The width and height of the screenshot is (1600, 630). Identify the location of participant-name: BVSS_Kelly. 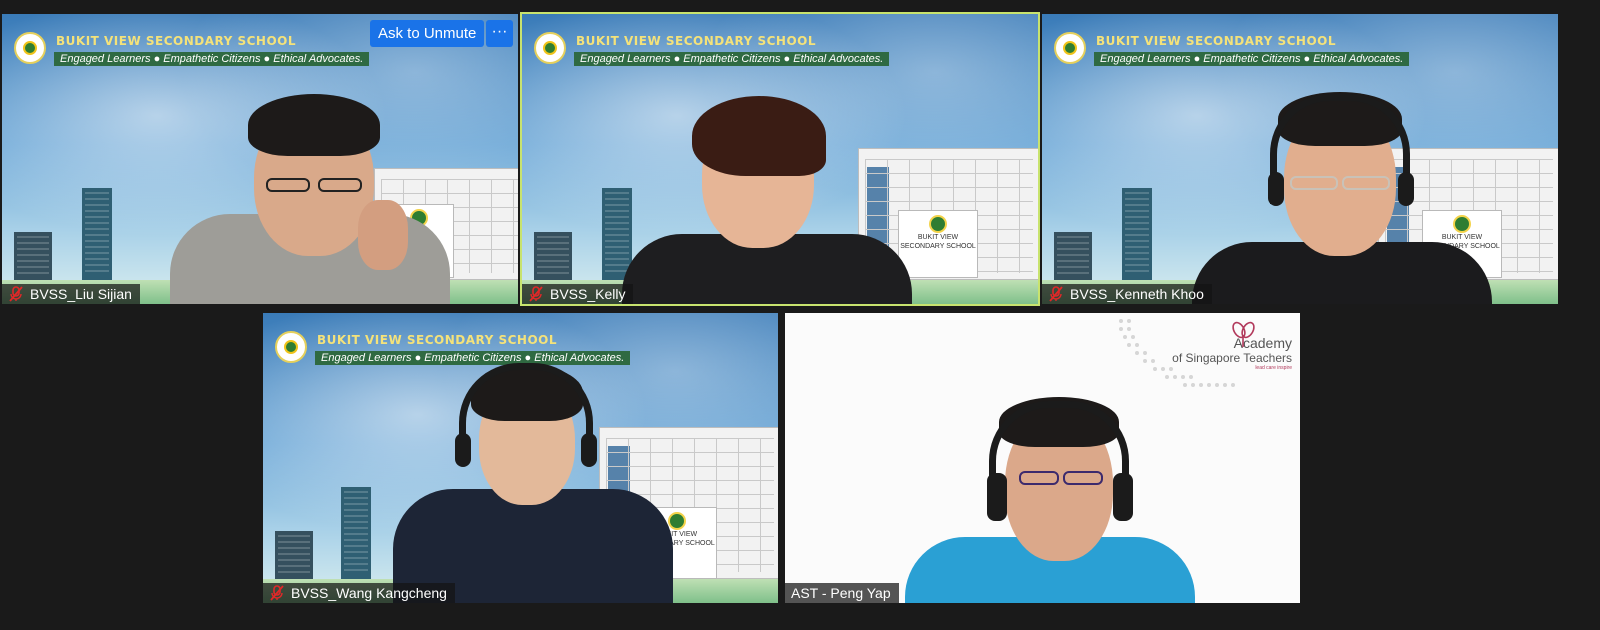
(588, 294).